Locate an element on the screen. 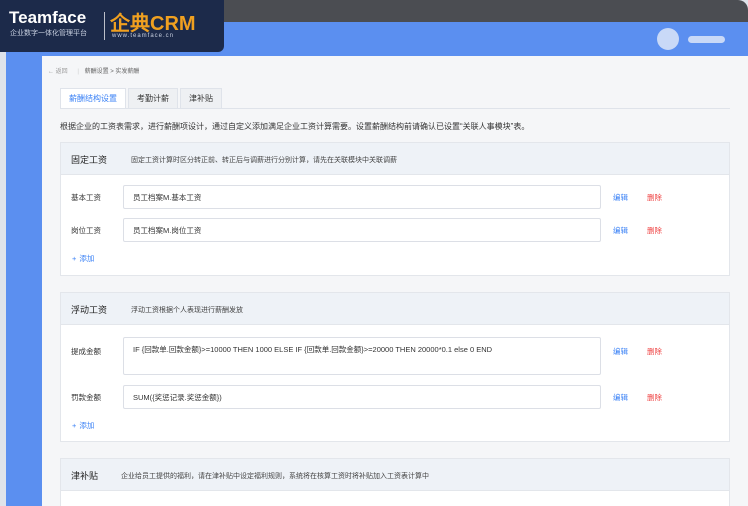 This screenshot has width=748, height=506. brand-slogan: 企业数字一体化管理平台 is located at coordinates (48, 33).